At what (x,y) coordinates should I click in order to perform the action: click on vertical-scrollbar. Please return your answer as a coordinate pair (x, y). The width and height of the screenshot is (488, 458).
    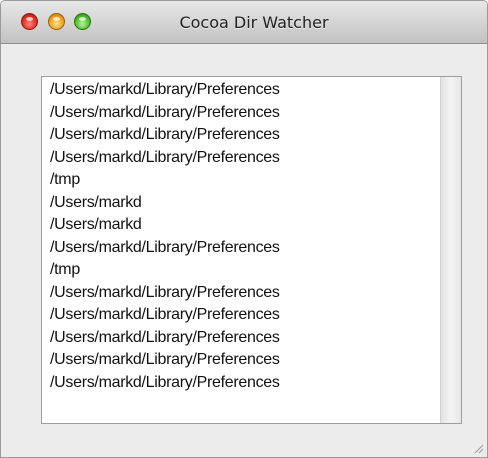
    Looking at the image, I should click on (450, 250).